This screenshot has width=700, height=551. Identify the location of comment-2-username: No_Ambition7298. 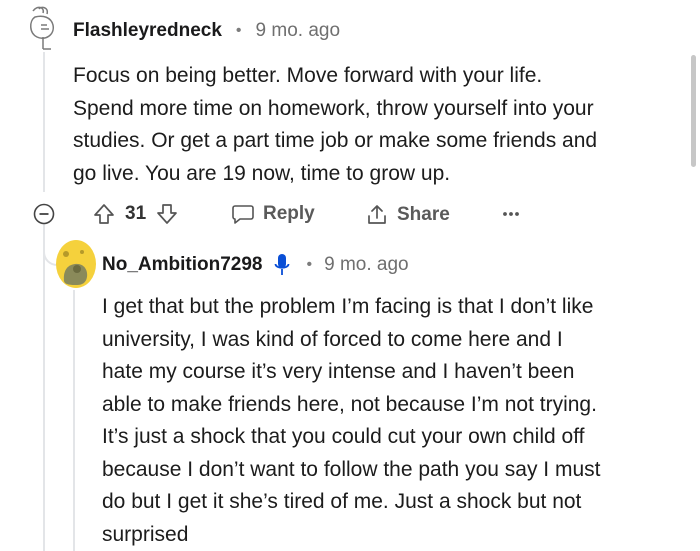
(182, 265).